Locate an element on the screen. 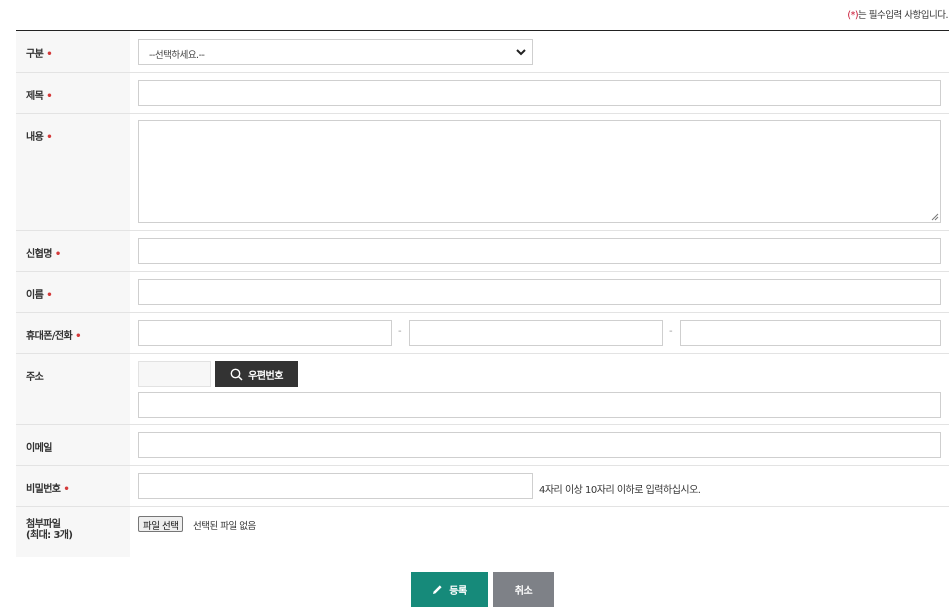 The height and width of the screenshot is (614, 952). label-email-text: 이메일 is located at coordinates (39, 448).